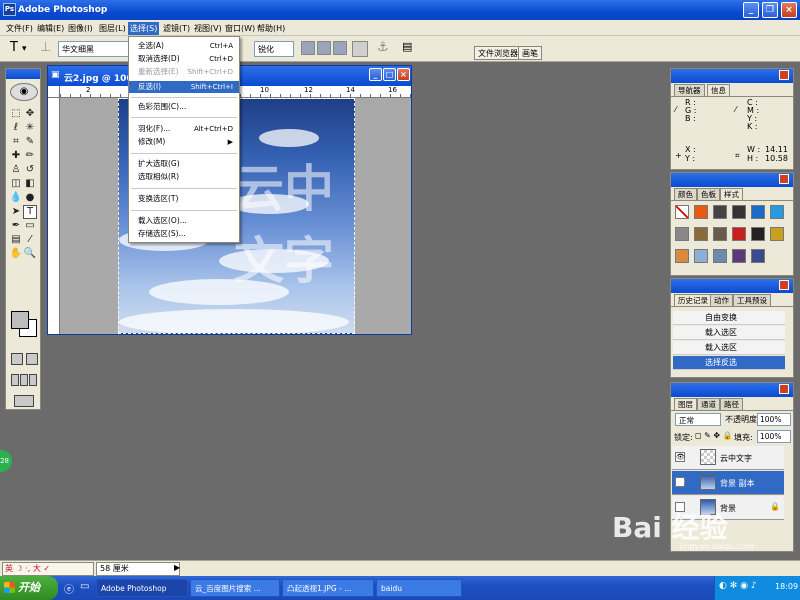 The image size is (800, 600). Describe the element at coordinates (360, 49) in the screenshot. I see `text-color-swatch` at that location.